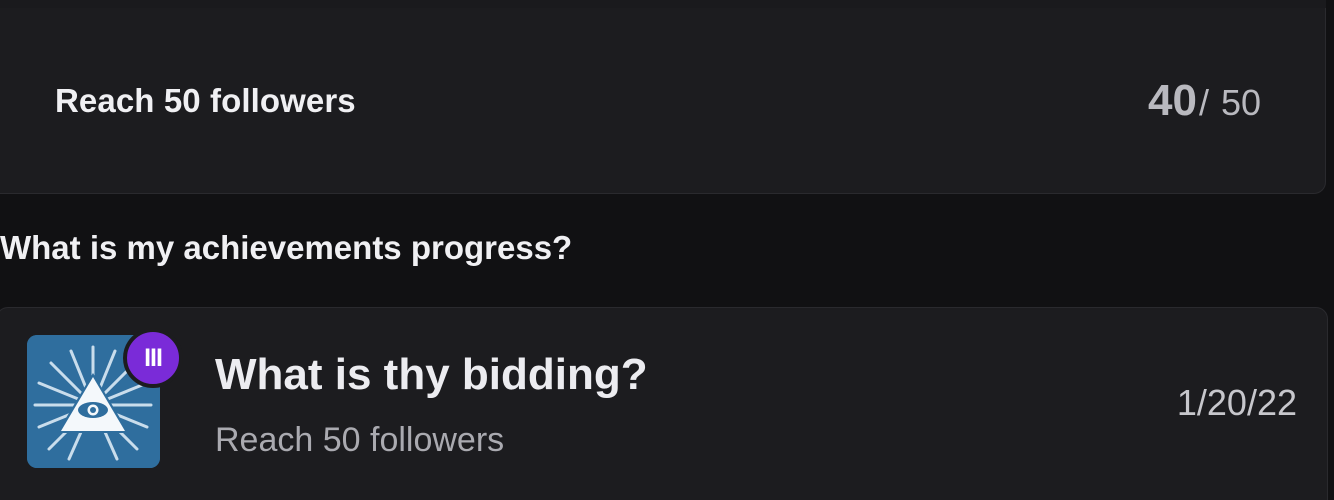 The width and height of the screenshot is (1334, 500). I want to click on progress-count: 40 / 50, so click(1204, 101).